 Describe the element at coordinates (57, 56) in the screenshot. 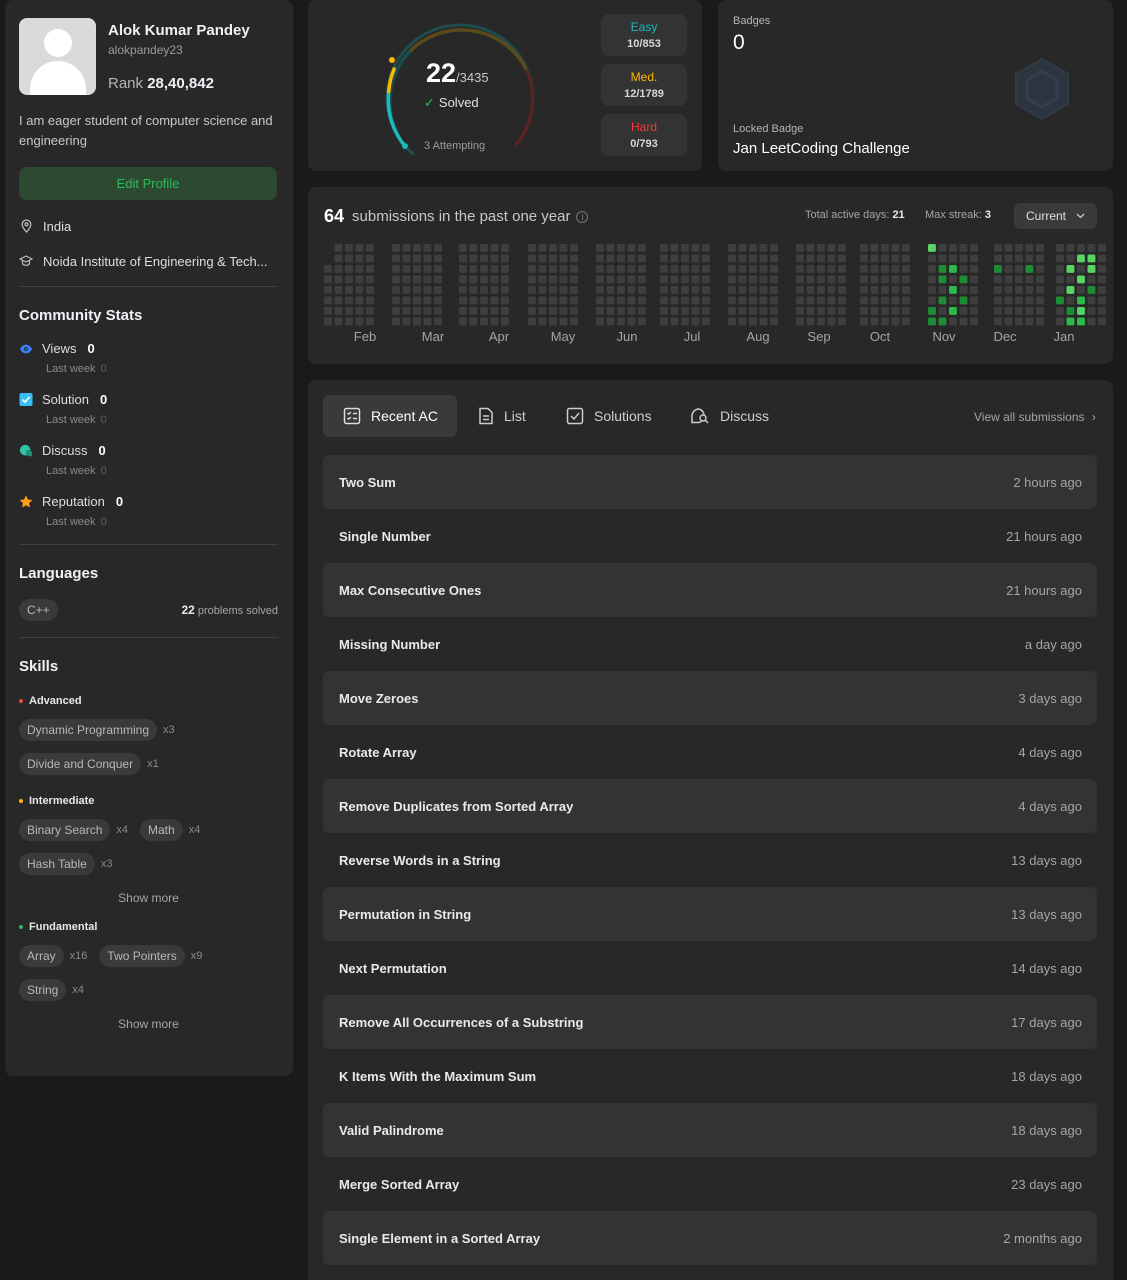

I see `avatar` at that location.